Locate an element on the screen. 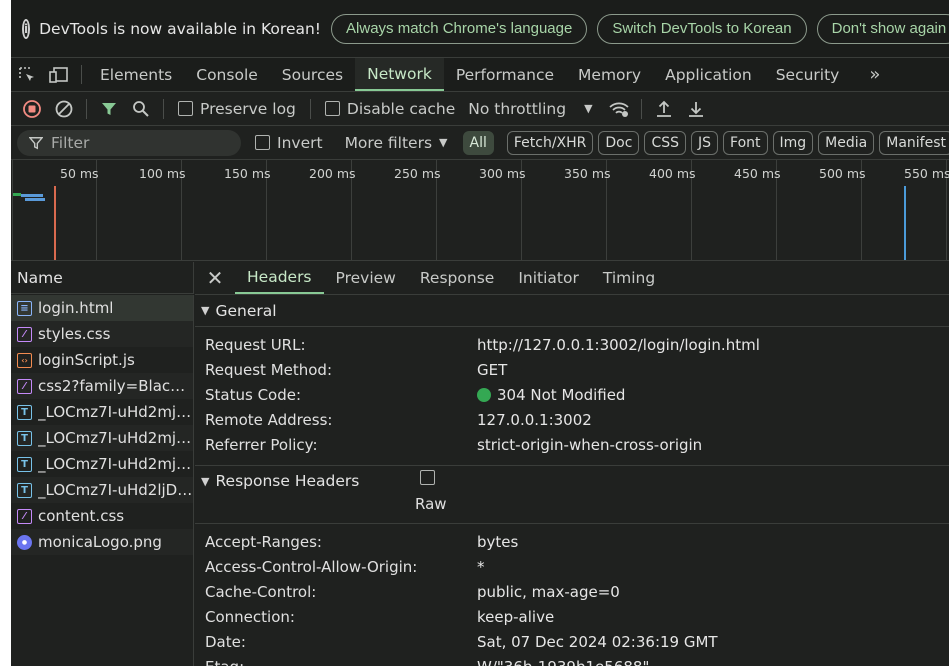 This screenshot has width=949, height=666. request-row: ⁄ styles.css is located at coordinates (102, 334).